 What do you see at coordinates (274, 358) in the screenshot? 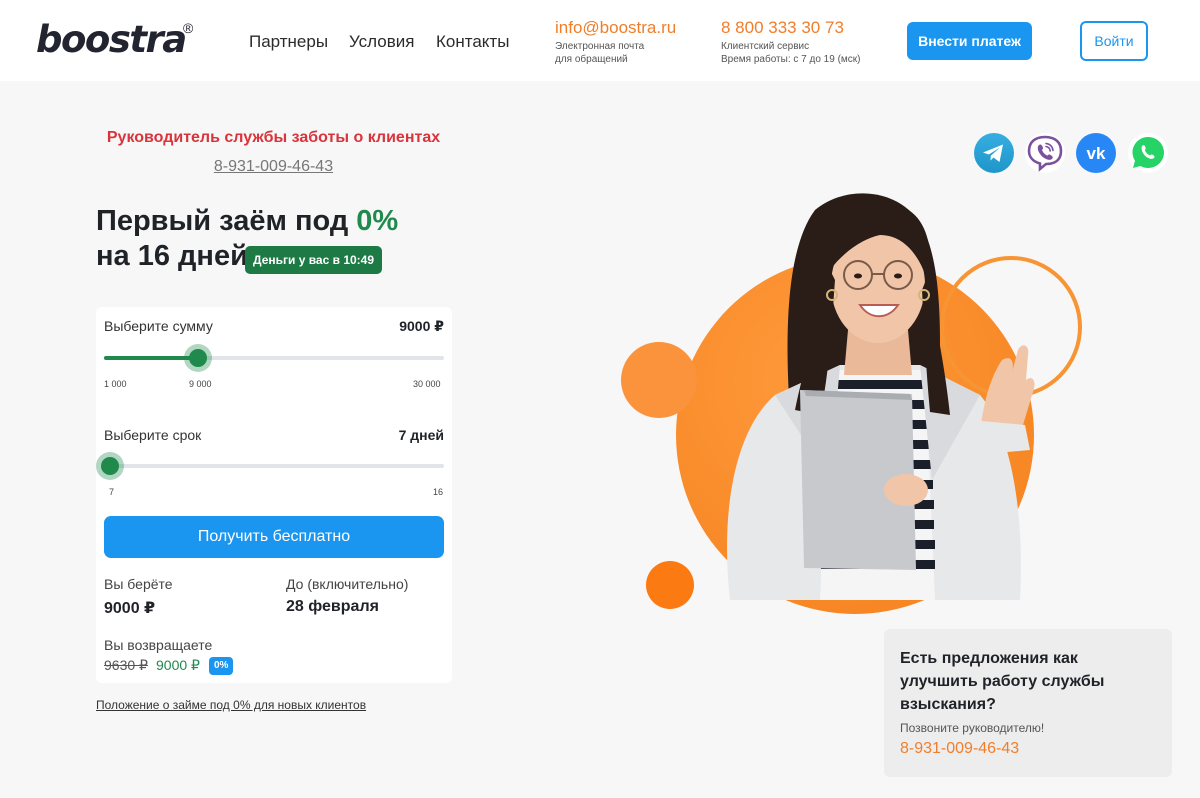
I see `amount-slider-track` at bounding box center [274, 358].